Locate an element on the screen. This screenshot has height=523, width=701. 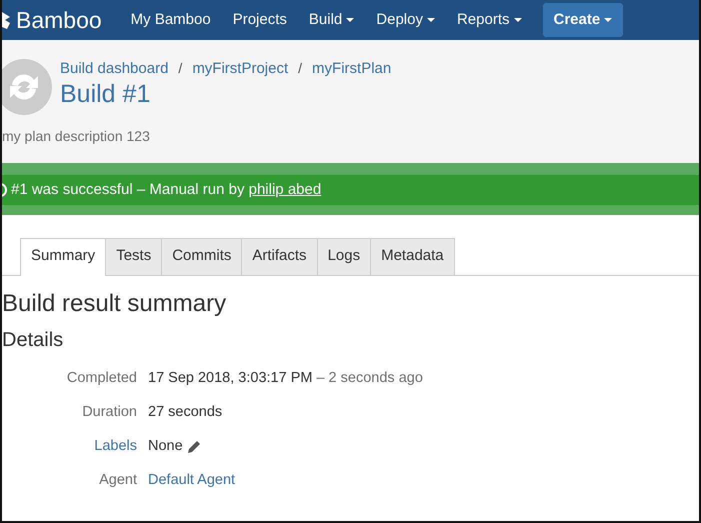
create-button: Create is located at coordinates (583, 20).